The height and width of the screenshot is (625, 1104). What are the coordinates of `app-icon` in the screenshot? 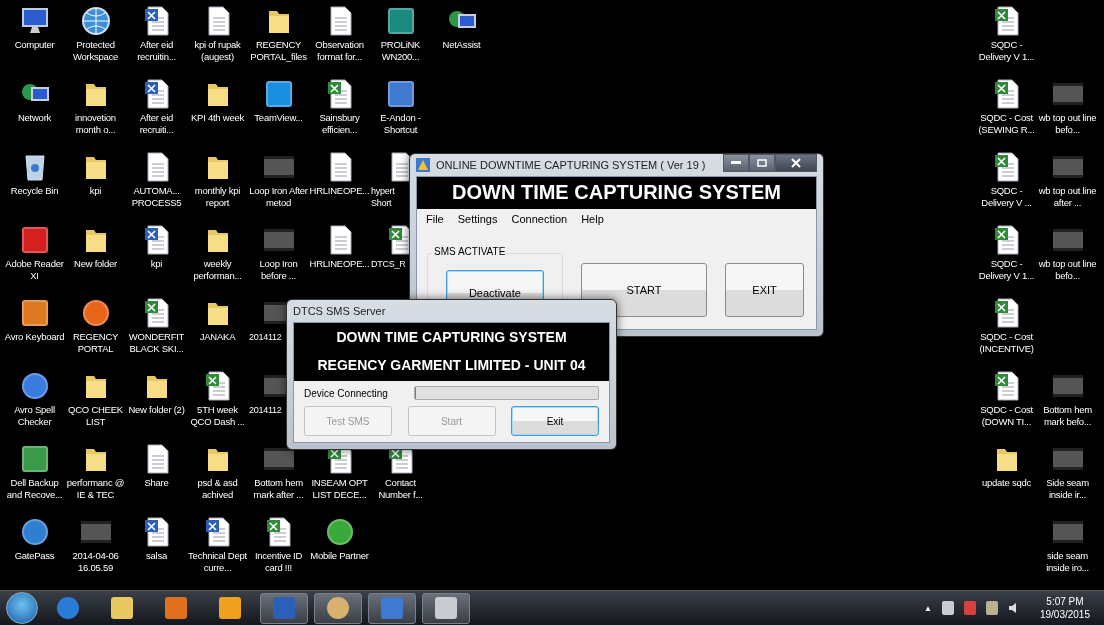 It's located at (423, 165).